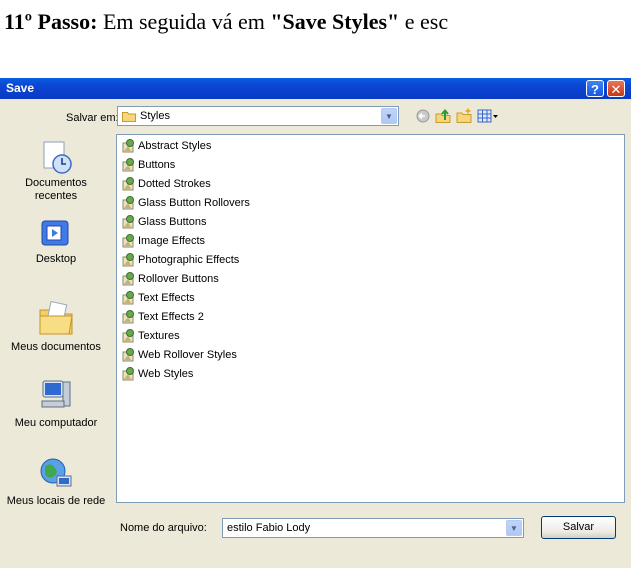 This screenshot has width=631, height=568. What do you see at coordinates (315, 88) in the screenshot?
I see `title-bar: Save ? ✕` at bounding box center [315, 88].